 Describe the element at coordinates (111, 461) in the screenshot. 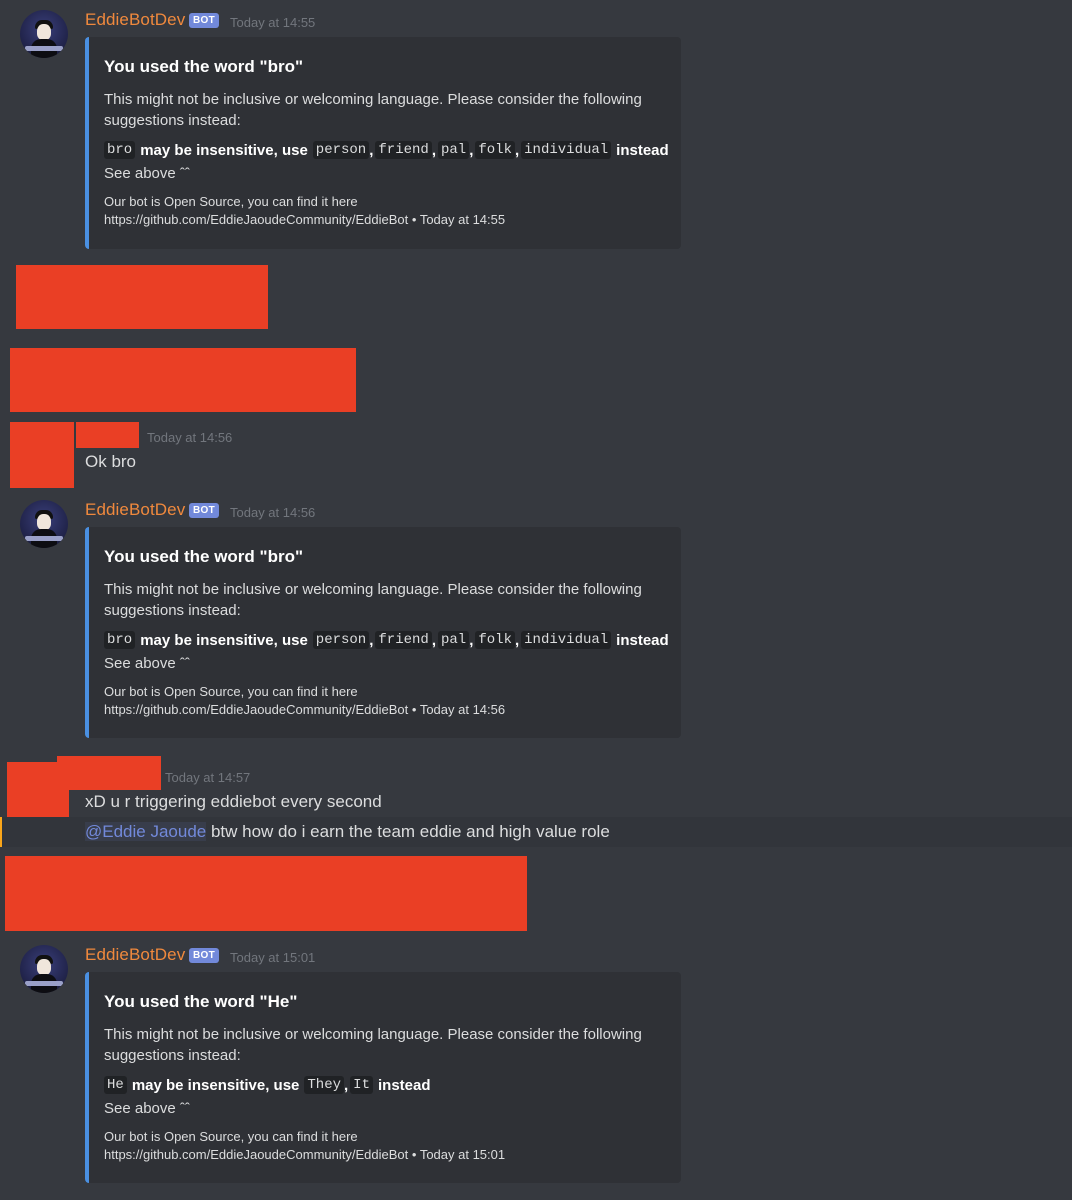

I see `message-content: Ok bro` at that location.